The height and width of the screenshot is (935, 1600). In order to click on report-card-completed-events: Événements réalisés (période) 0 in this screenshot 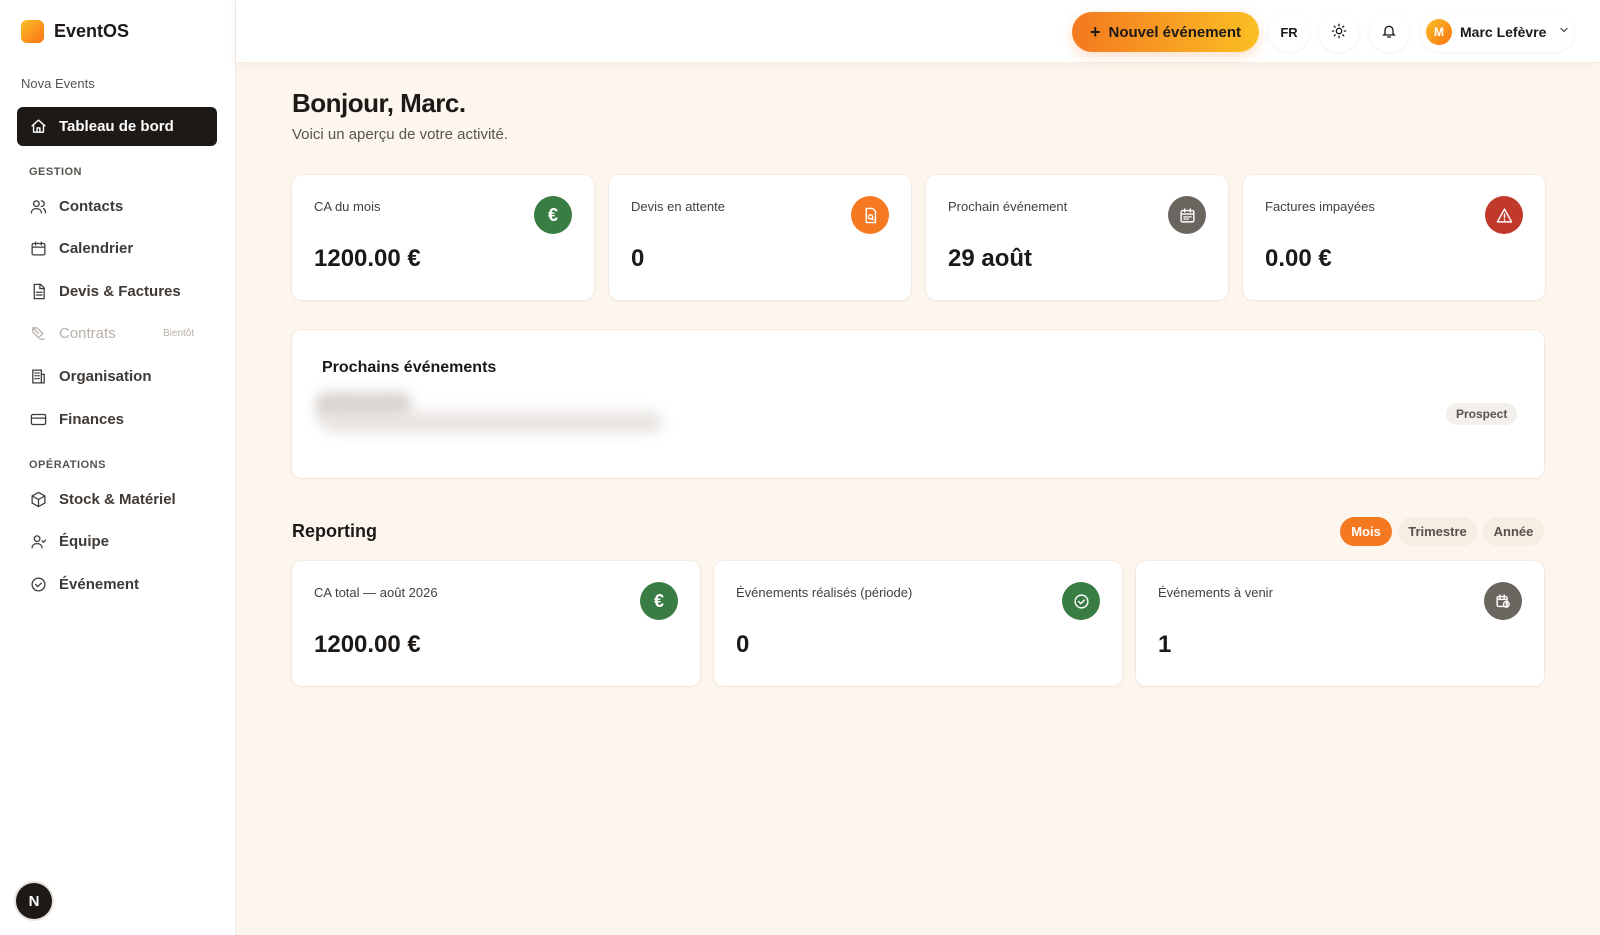, I will do `click(918, 623)`.